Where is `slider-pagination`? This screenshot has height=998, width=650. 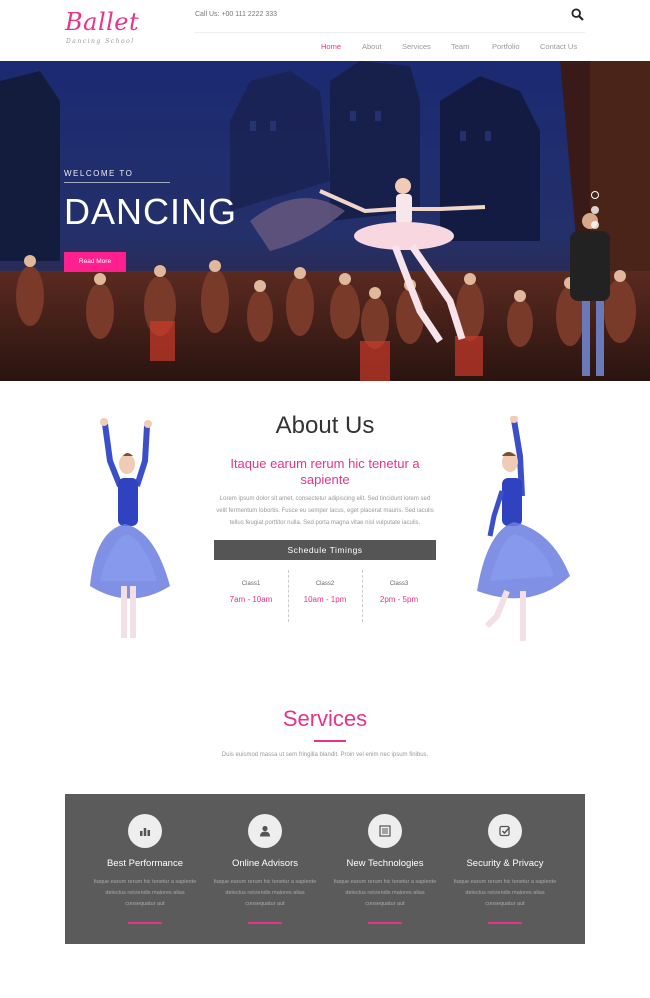
slider-pagination is located at coordinates (595, 211).